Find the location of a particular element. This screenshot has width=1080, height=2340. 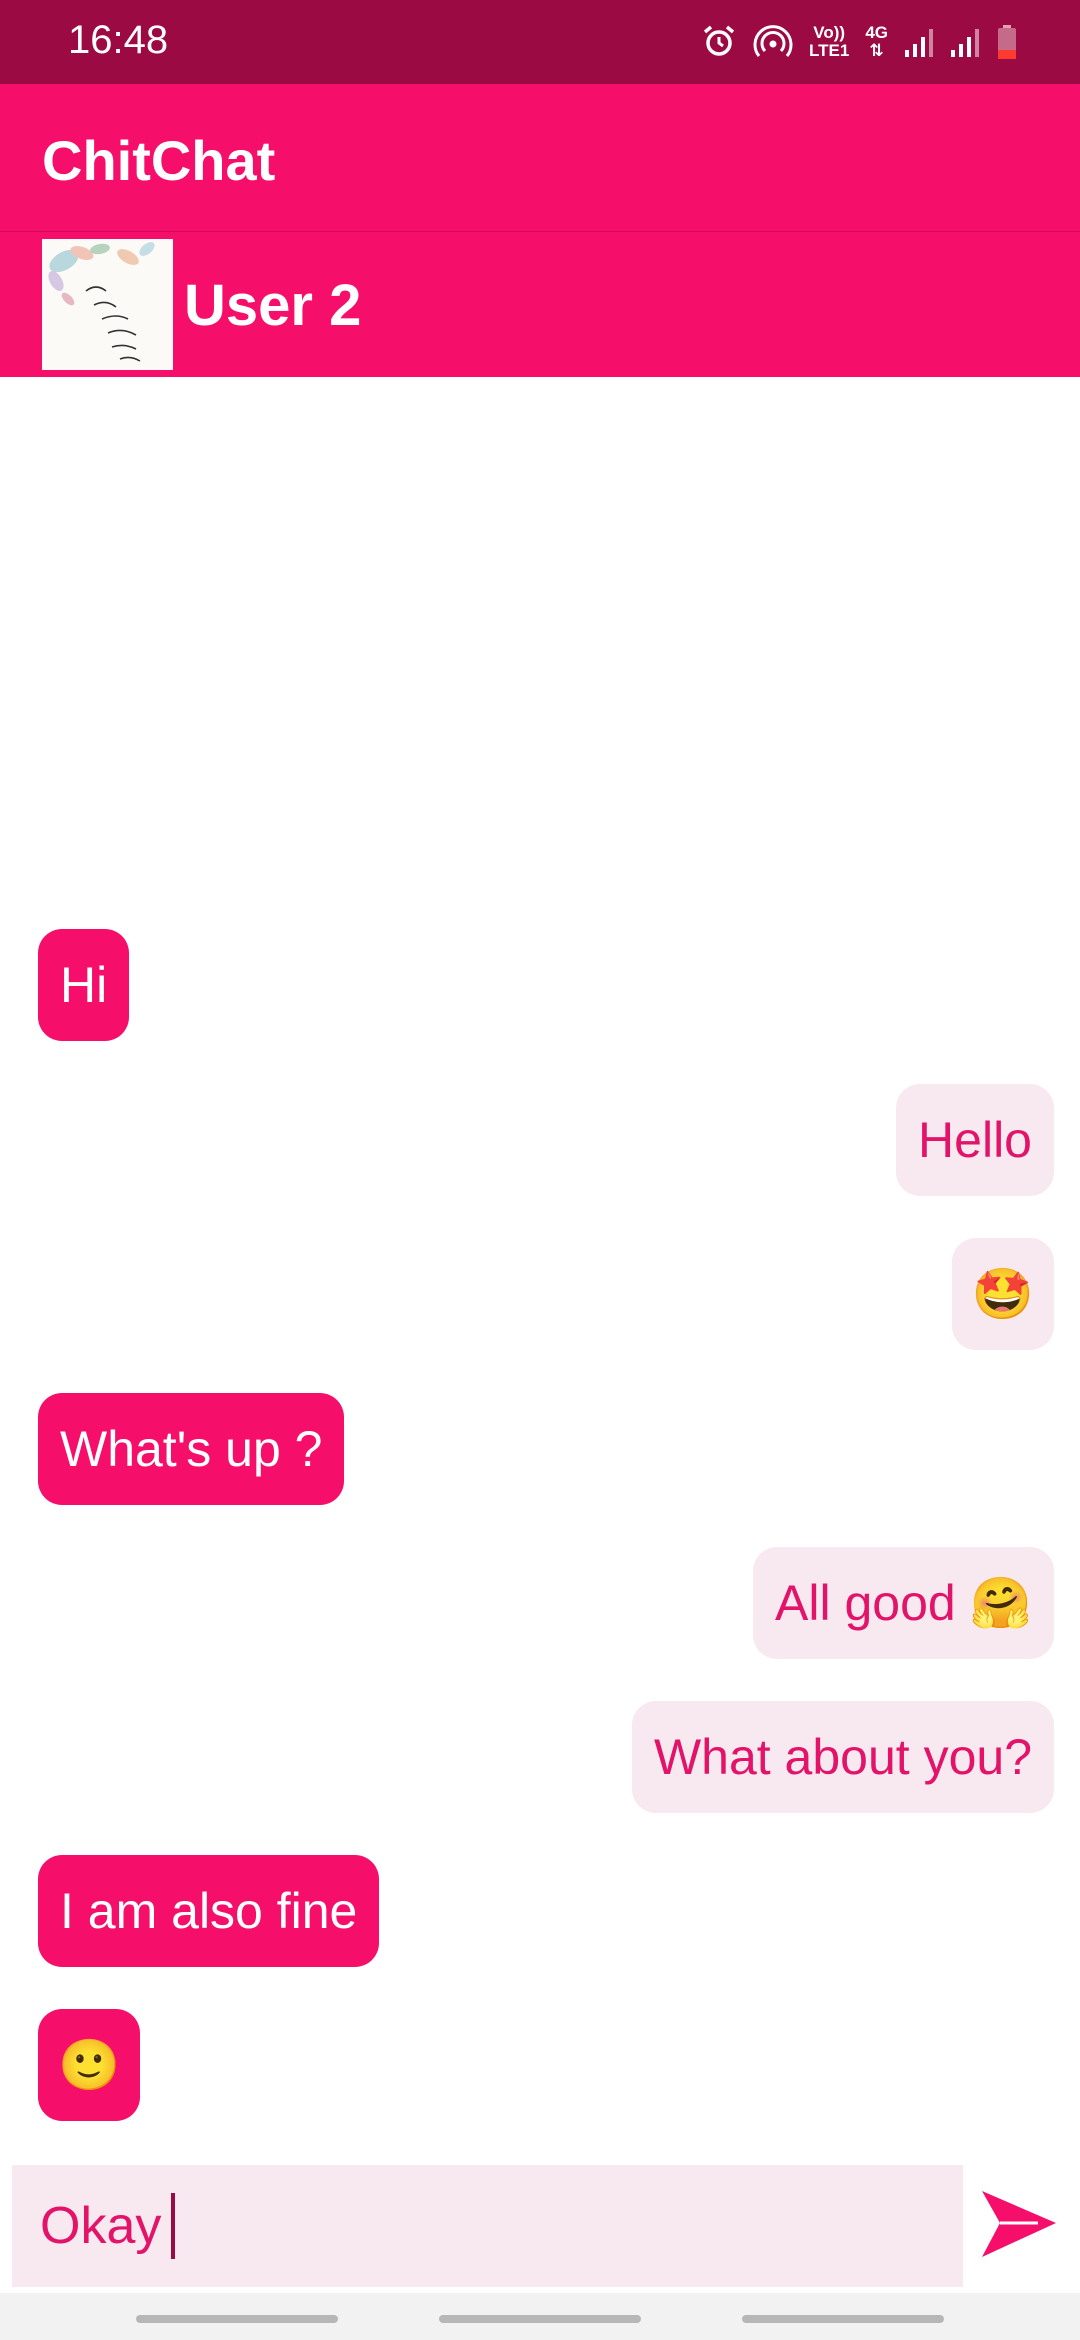

send-icon is located at coordinates (1019, 2224).